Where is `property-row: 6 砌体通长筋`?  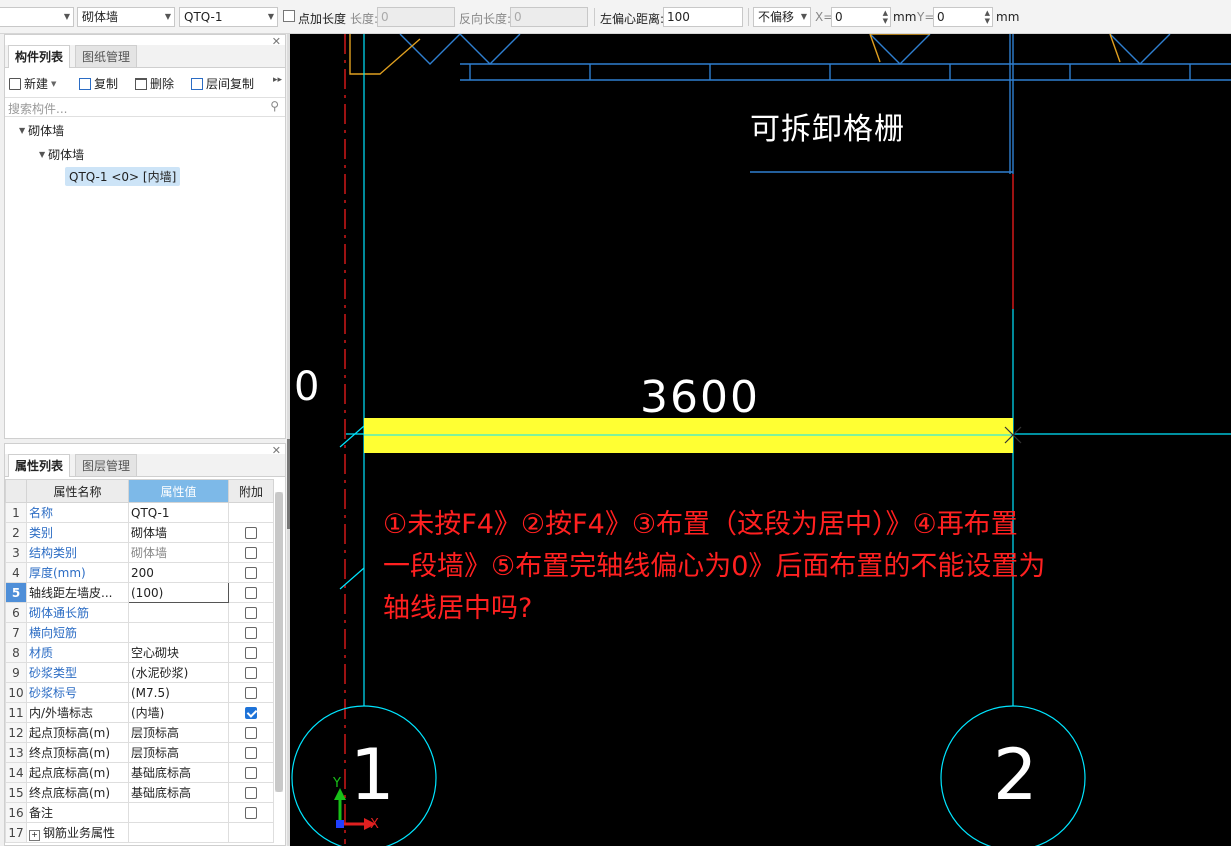 property-row: 6 砌体通长筋 is located at coordinates (139, 612).